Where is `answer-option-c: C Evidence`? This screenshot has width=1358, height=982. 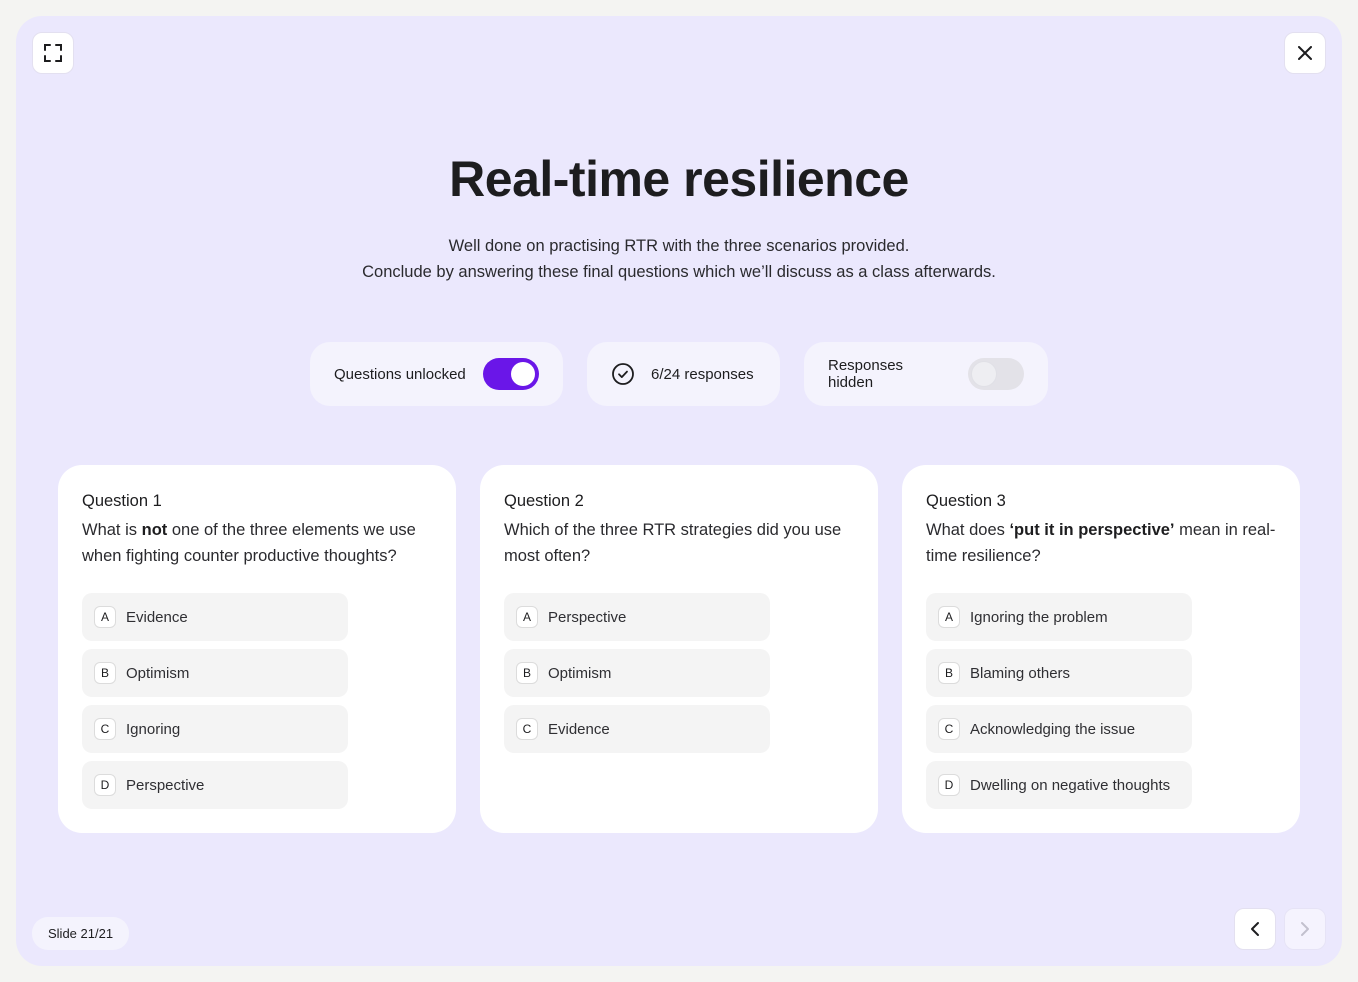 answer-option-c: C Evidence is located at coordinates (637, 729).